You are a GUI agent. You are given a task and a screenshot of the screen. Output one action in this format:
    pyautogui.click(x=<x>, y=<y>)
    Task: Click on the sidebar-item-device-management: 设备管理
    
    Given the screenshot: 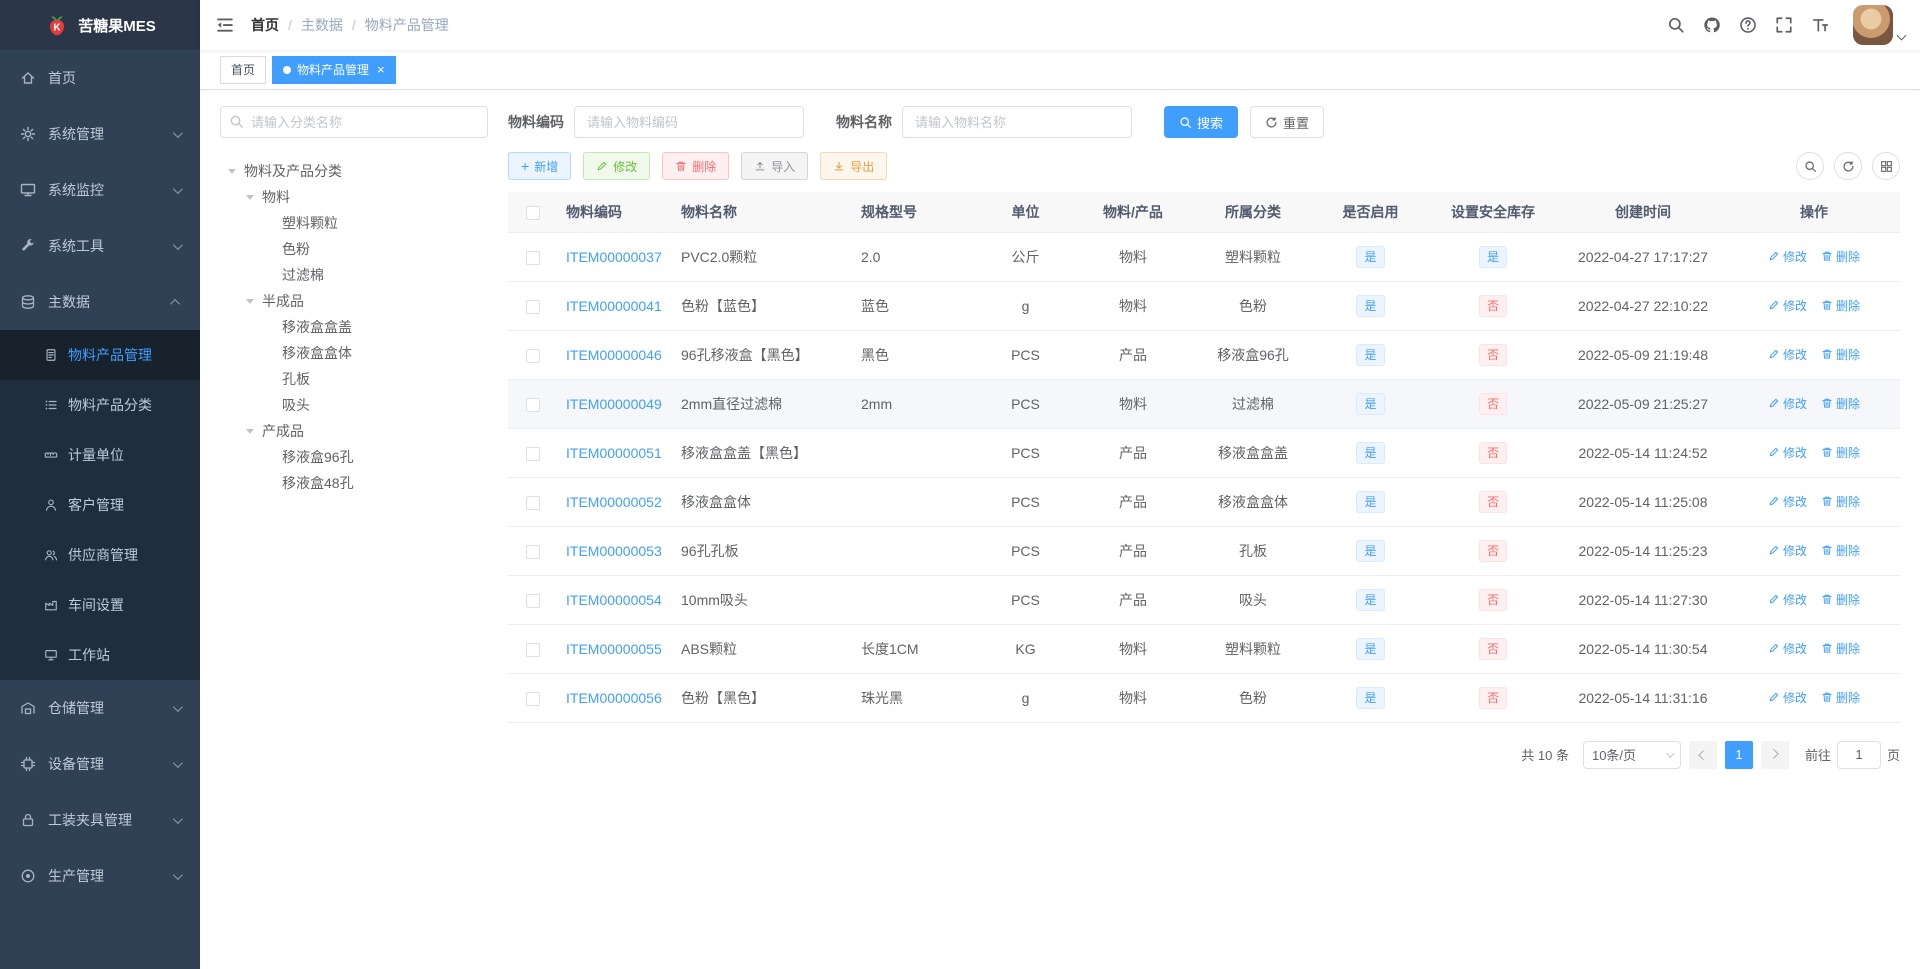 What is the action you would take?
    pyautogui.click(x=100, y=764)
    